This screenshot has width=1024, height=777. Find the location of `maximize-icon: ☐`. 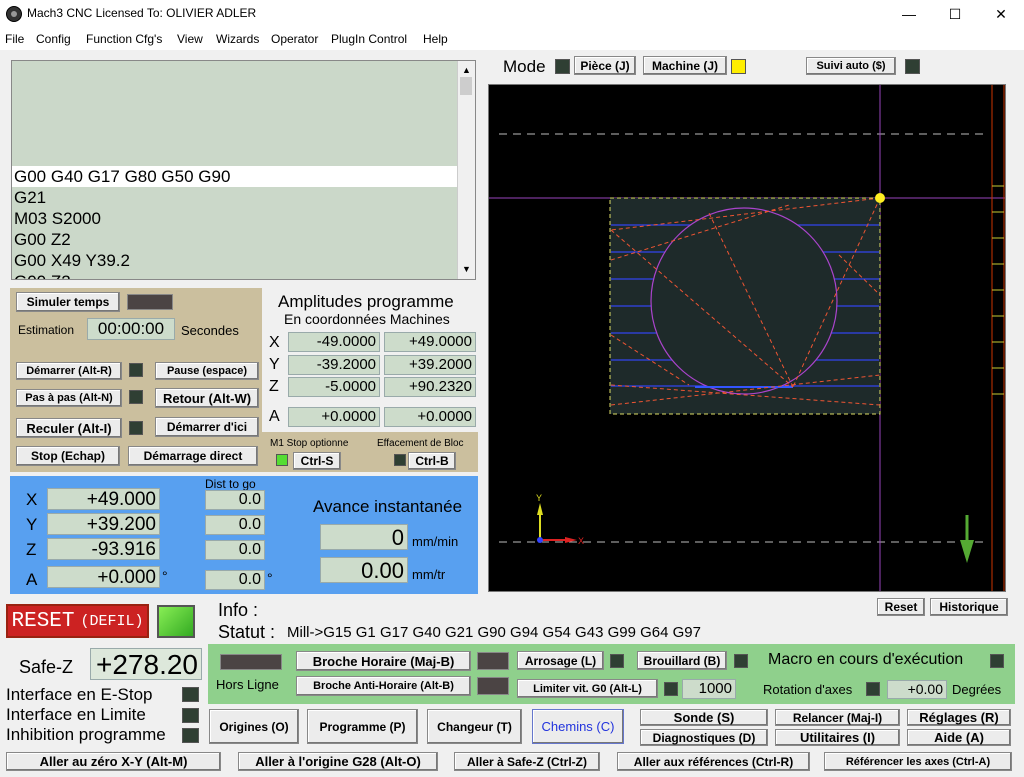

maximize-icon: ☐ is located at coordinates (955, 14).